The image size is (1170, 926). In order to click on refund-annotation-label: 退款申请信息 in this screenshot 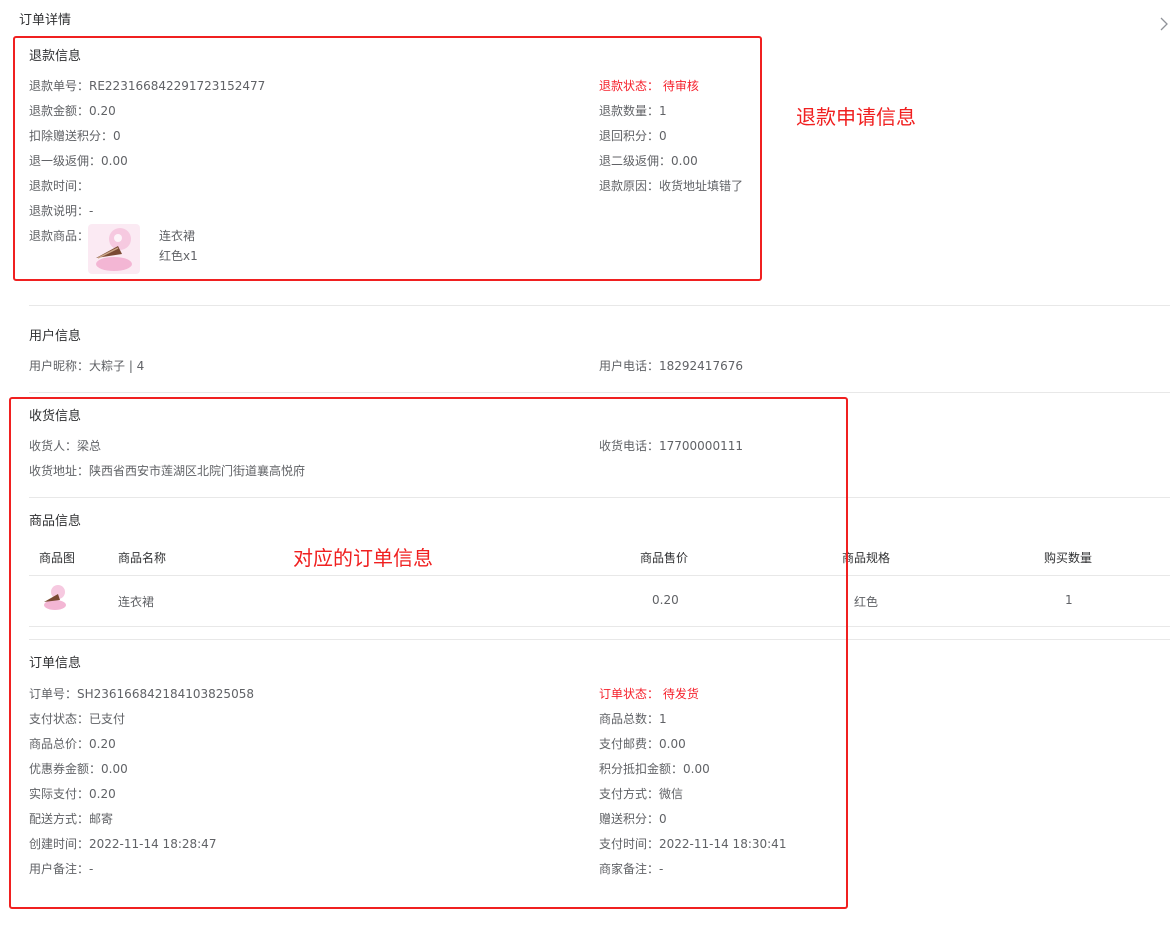, I will do `click(856, 117)`.